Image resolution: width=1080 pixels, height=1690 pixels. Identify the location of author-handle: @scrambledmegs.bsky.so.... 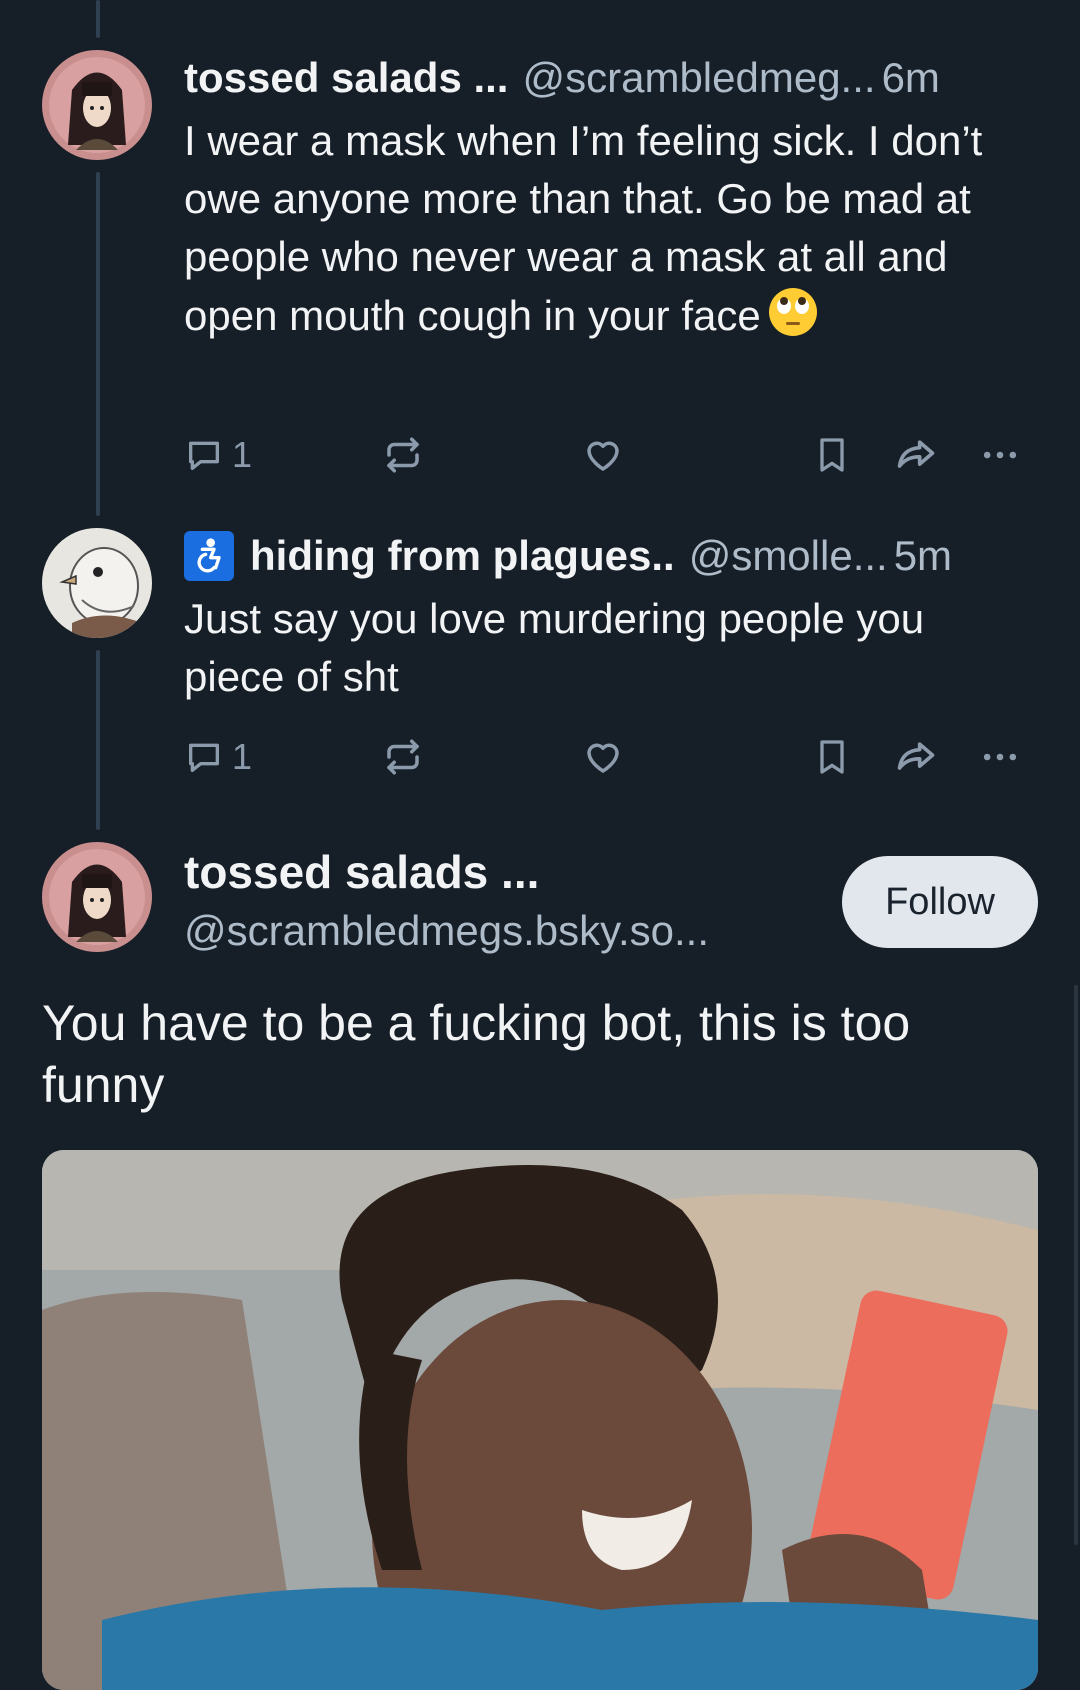
(446, 931).